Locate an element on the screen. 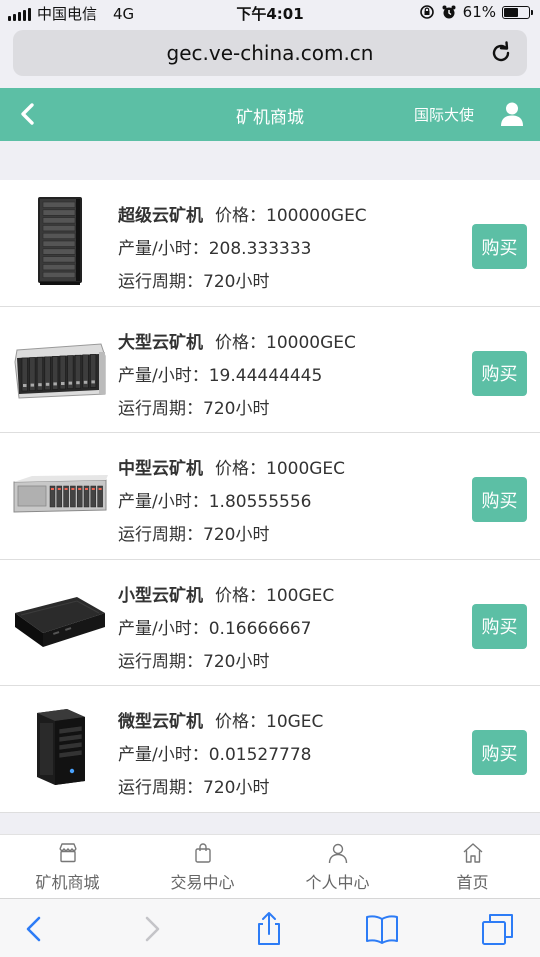 The height and width of the screenshot is (957, 540). tab-bar: 矿机商城 交易中心 个人中心 首页 is located at coordinates (270, 866).